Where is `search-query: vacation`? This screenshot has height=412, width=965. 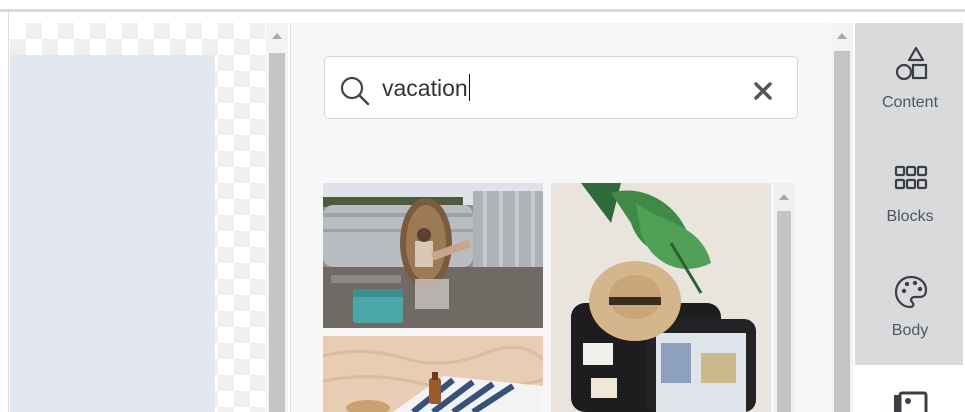
search-query: vacation is located at coordinates (426, 88).